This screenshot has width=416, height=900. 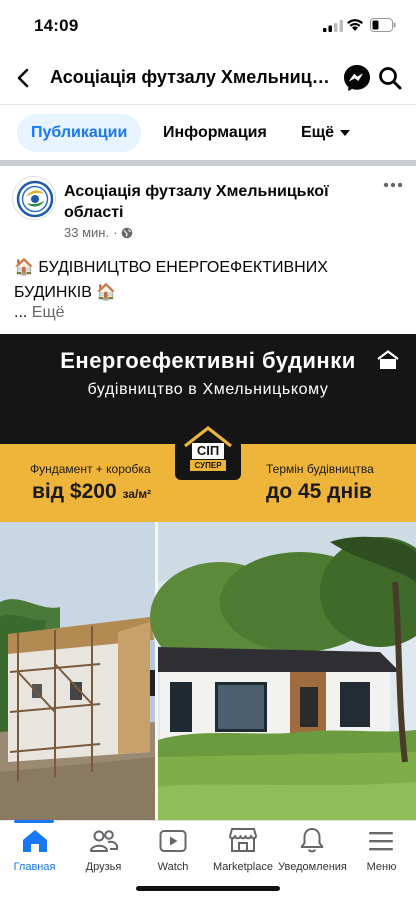 I want to click on ad-price-unit: за/м², so click(x=137, y=494).